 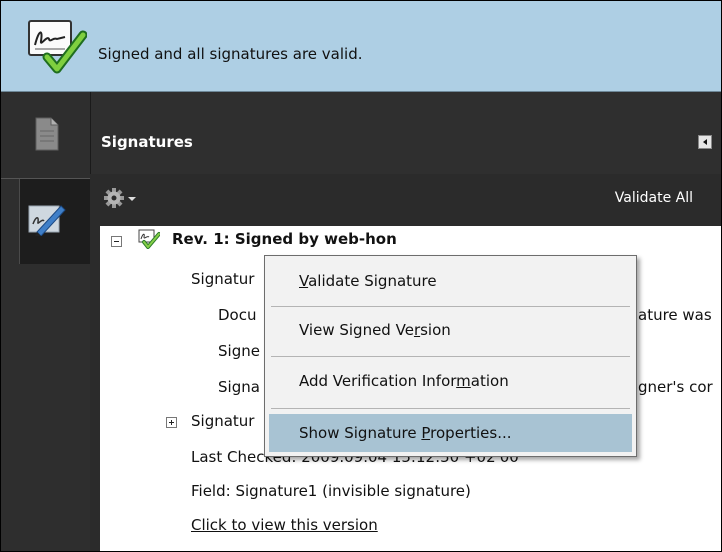 I want to click on panel-title: Signatures, so click(x=147, y=142).